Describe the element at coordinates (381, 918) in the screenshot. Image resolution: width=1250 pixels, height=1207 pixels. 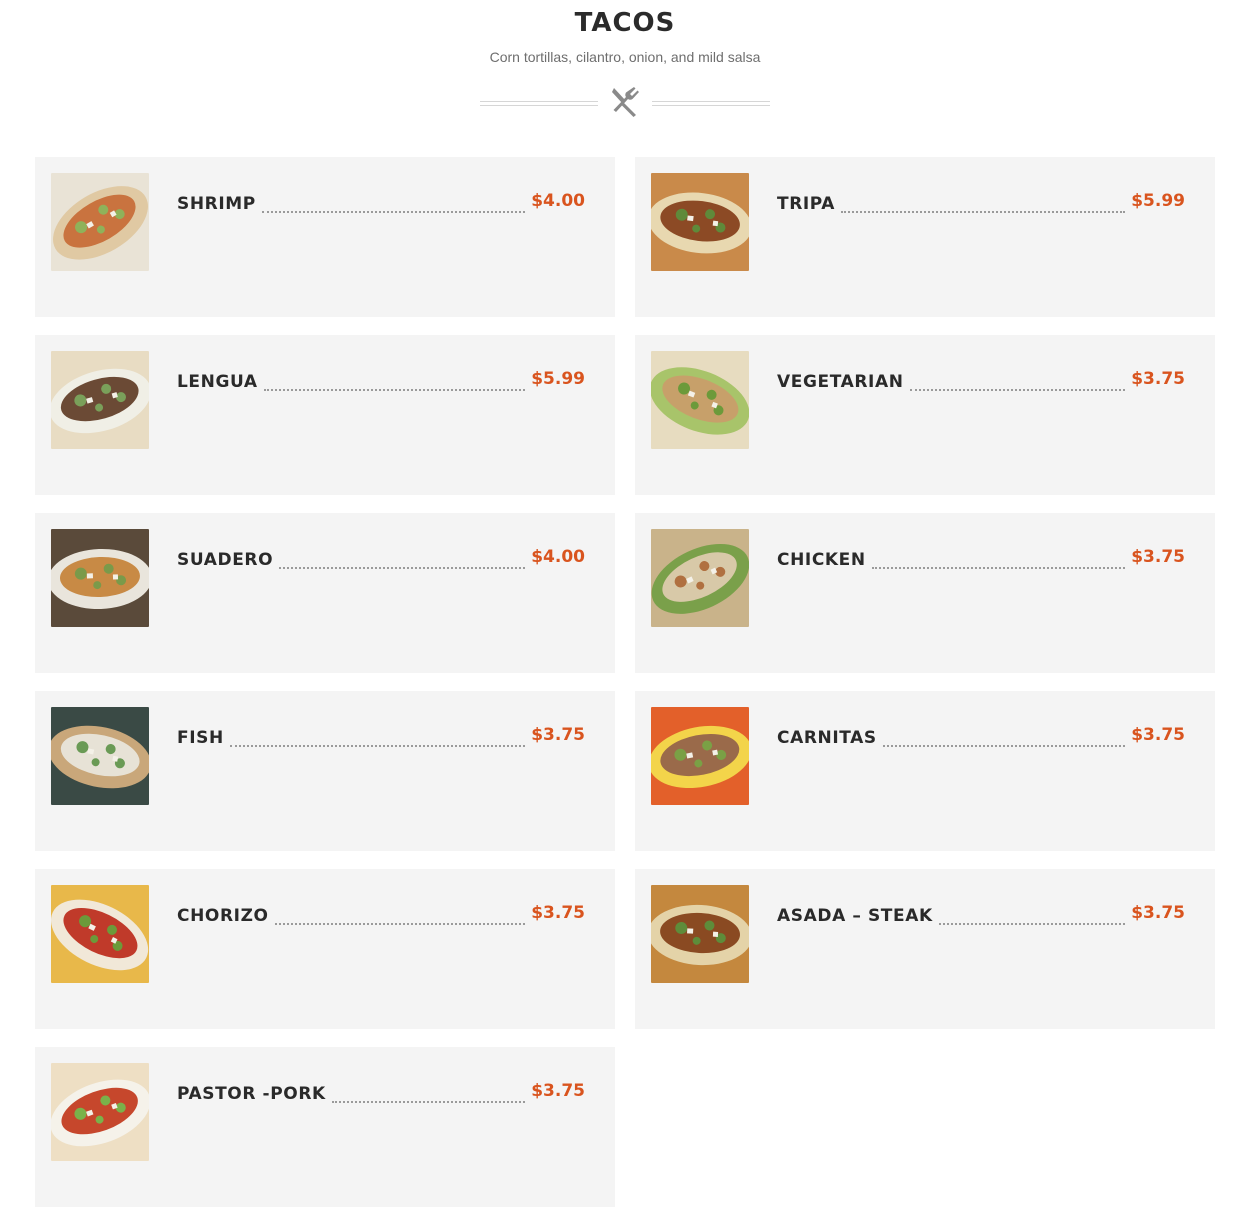
I see `menu-item-title-row: CHORIZO $3.75` at that location.